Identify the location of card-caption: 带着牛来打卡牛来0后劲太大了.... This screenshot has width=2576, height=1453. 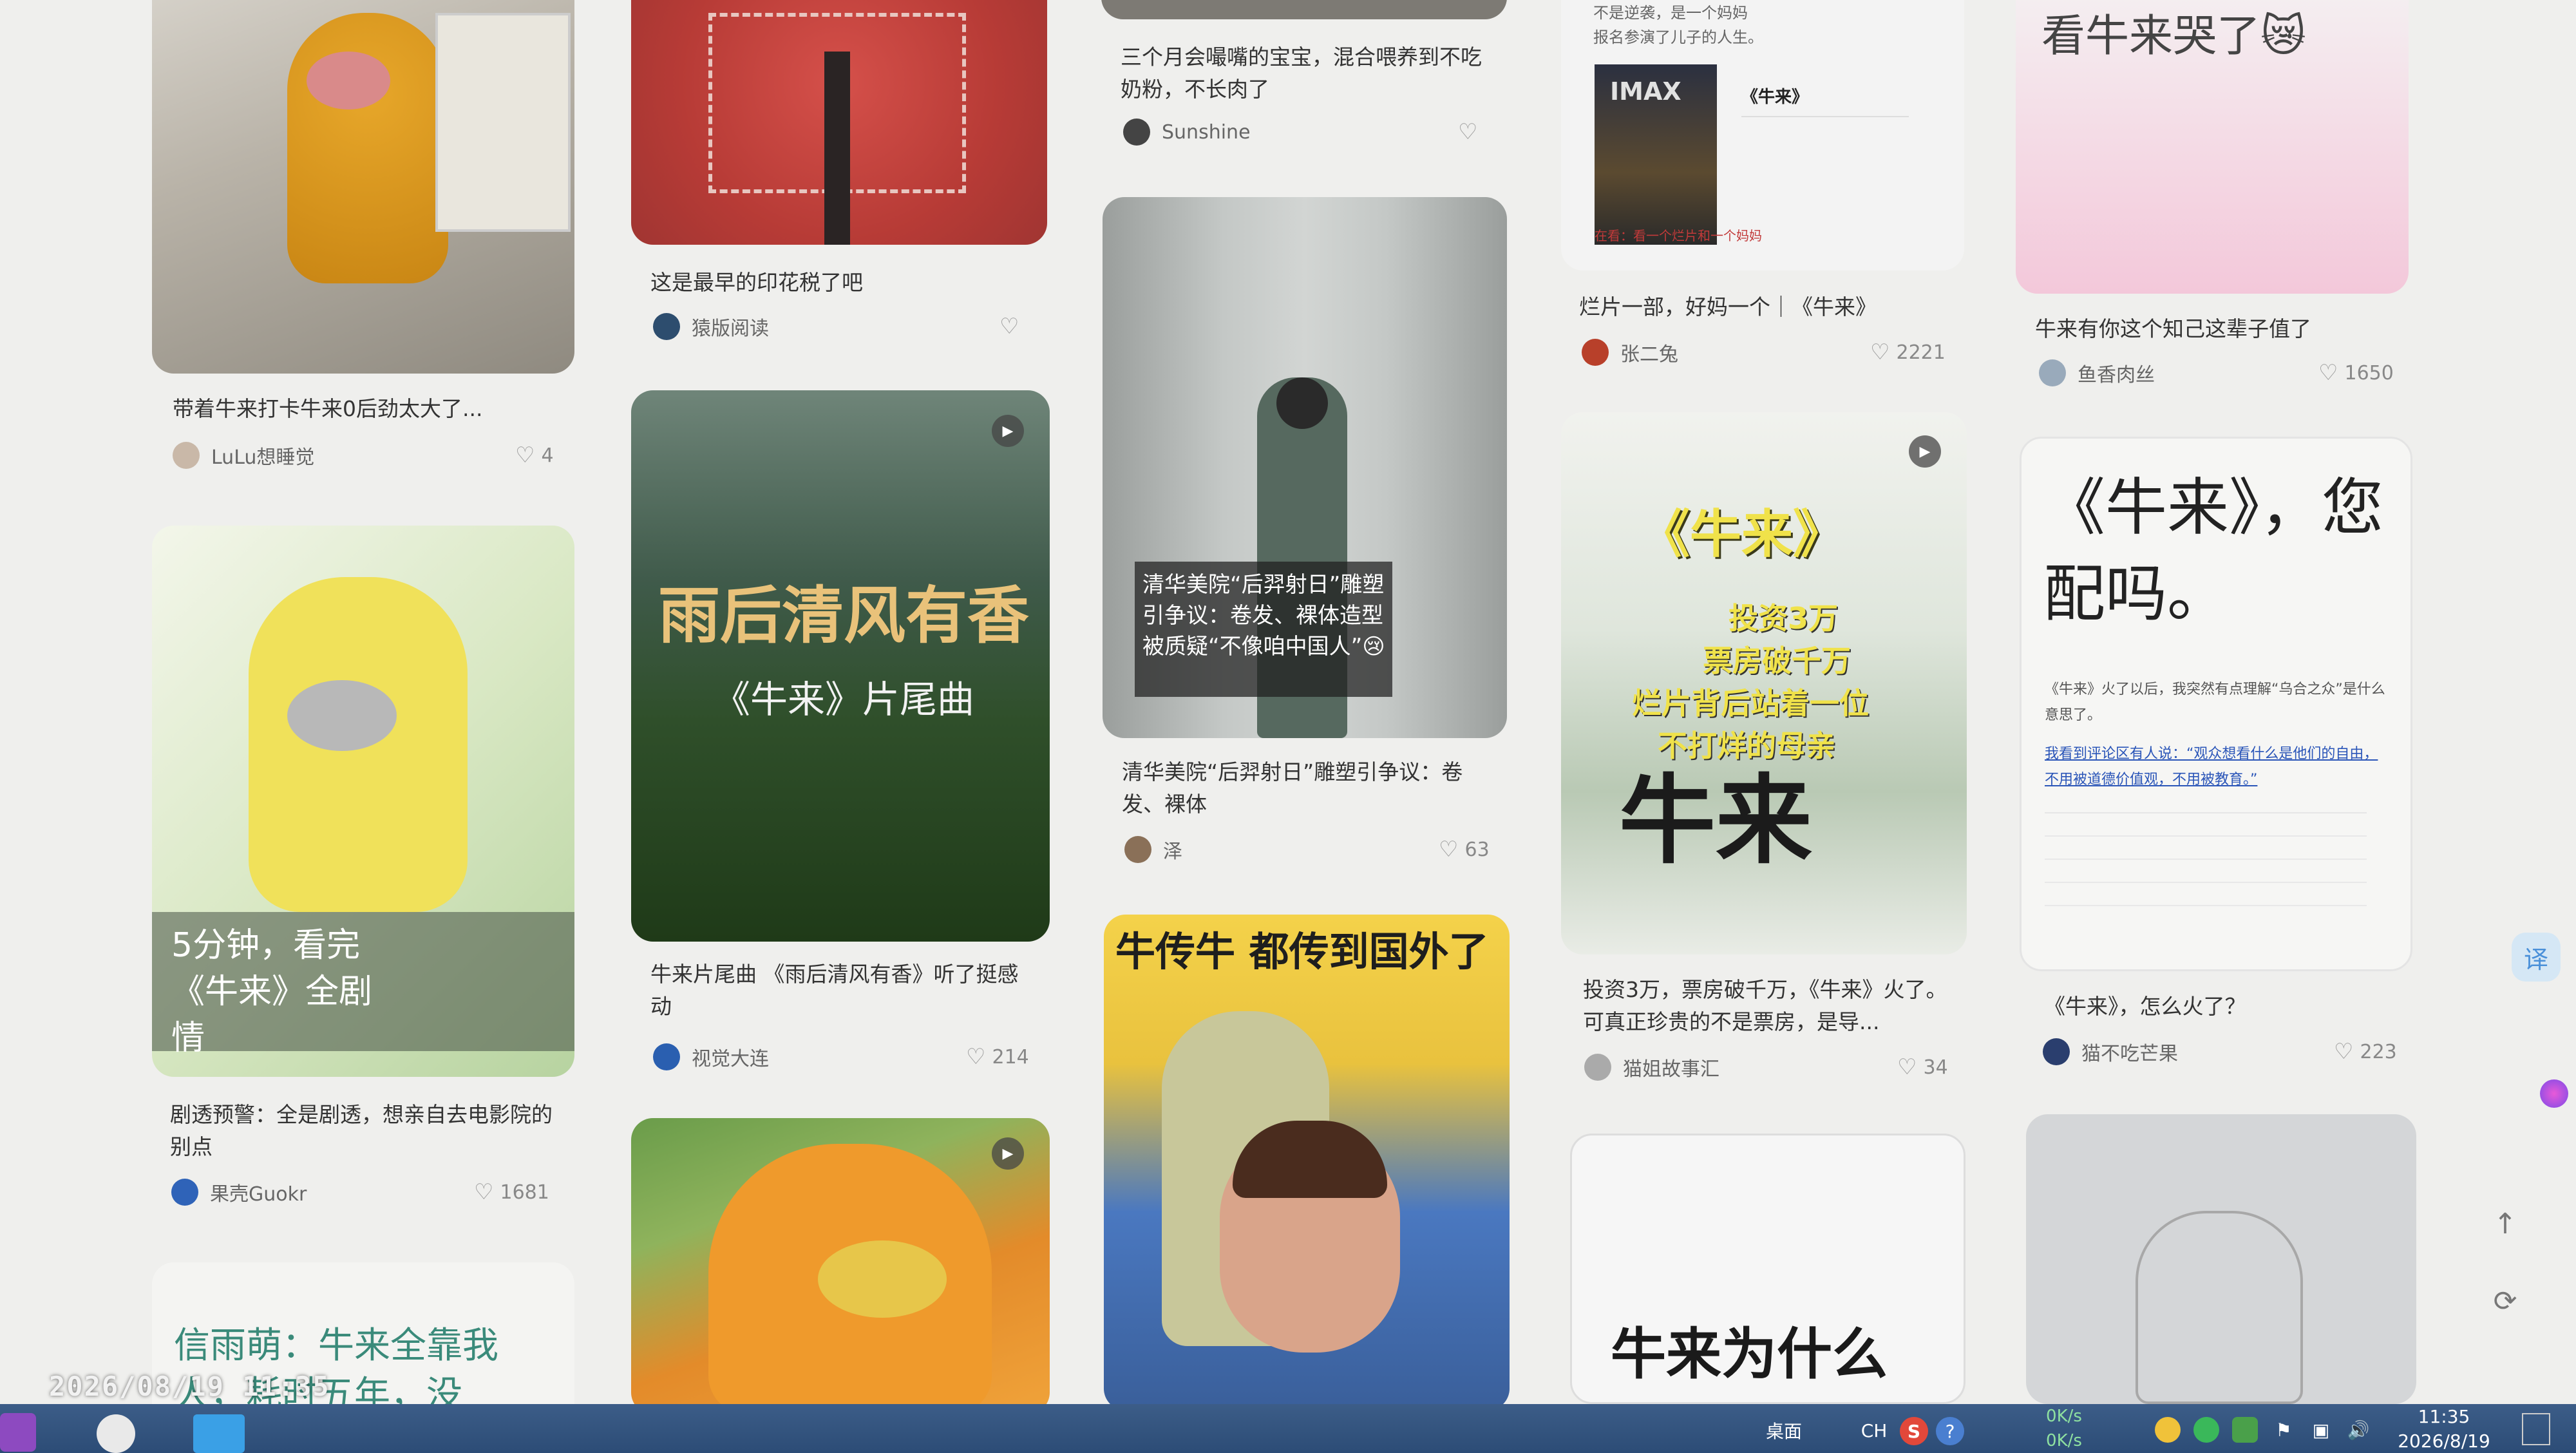
(372, 409).